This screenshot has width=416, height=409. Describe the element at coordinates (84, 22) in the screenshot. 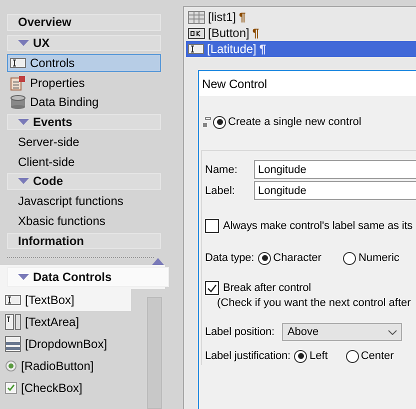

I see `section-header: Overview` at that location.